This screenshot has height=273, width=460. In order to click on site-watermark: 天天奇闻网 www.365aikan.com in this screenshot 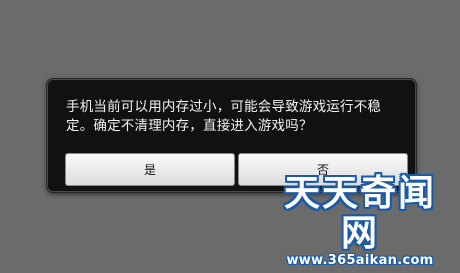, I will do `click(360, 221)`.